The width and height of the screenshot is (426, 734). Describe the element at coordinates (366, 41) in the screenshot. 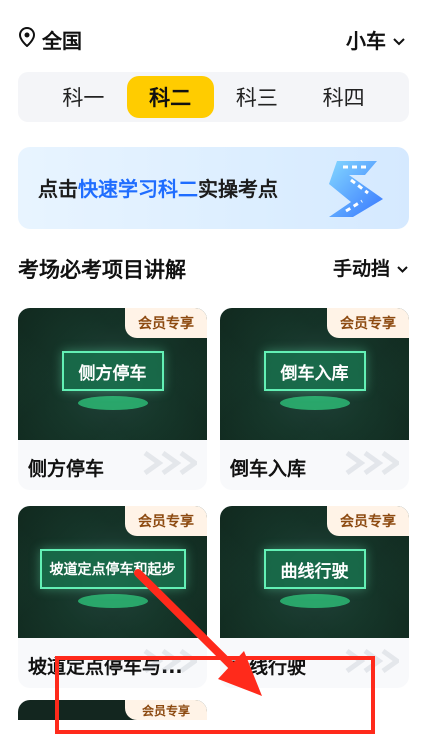

I see `vehicle-type-label: 小车` at that location.